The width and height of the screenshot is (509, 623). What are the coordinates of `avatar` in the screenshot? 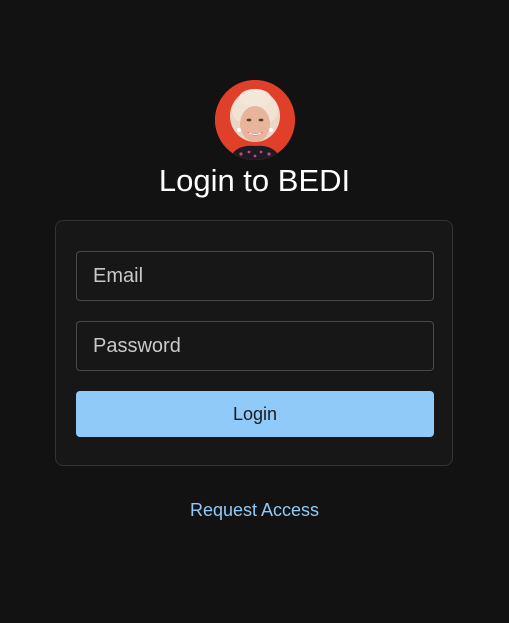 It's located at (255, 120).